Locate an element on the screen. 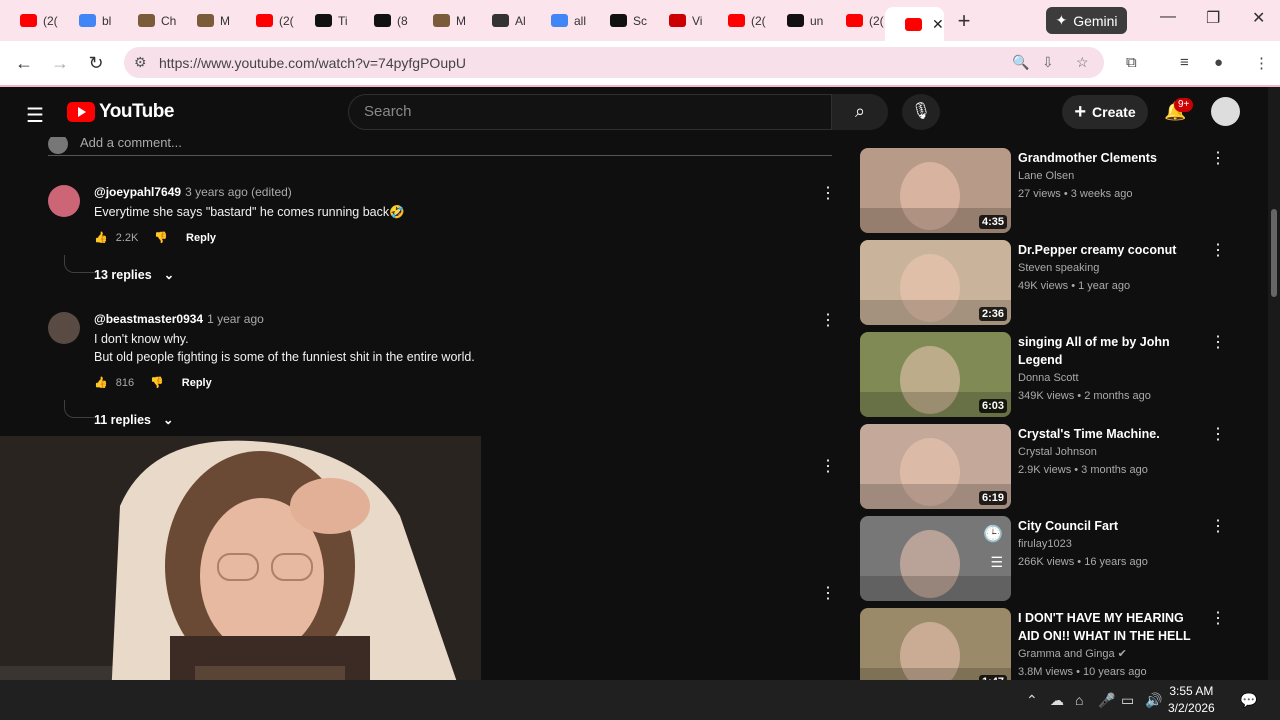 The width and height of the screenshot is (1280, 720). zoom-icon: 🔍 is located at coordinates (1020, 62).